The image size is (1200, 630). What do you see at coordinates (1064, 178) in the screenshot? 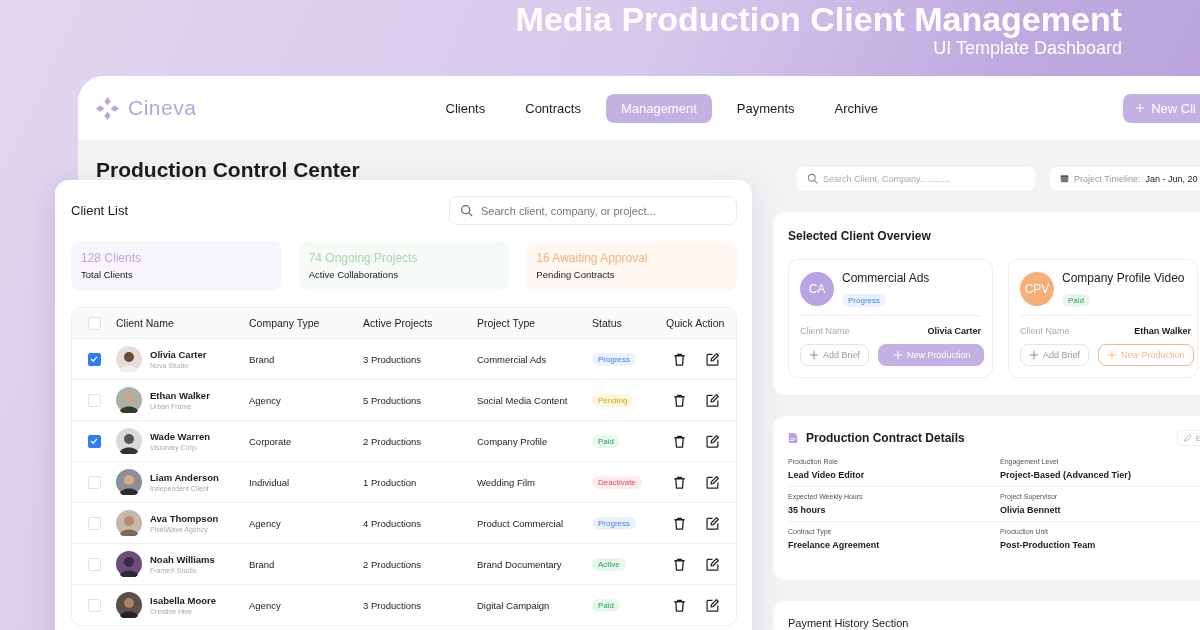
I see `calendar-icon` at bounding box center [1064, 178].